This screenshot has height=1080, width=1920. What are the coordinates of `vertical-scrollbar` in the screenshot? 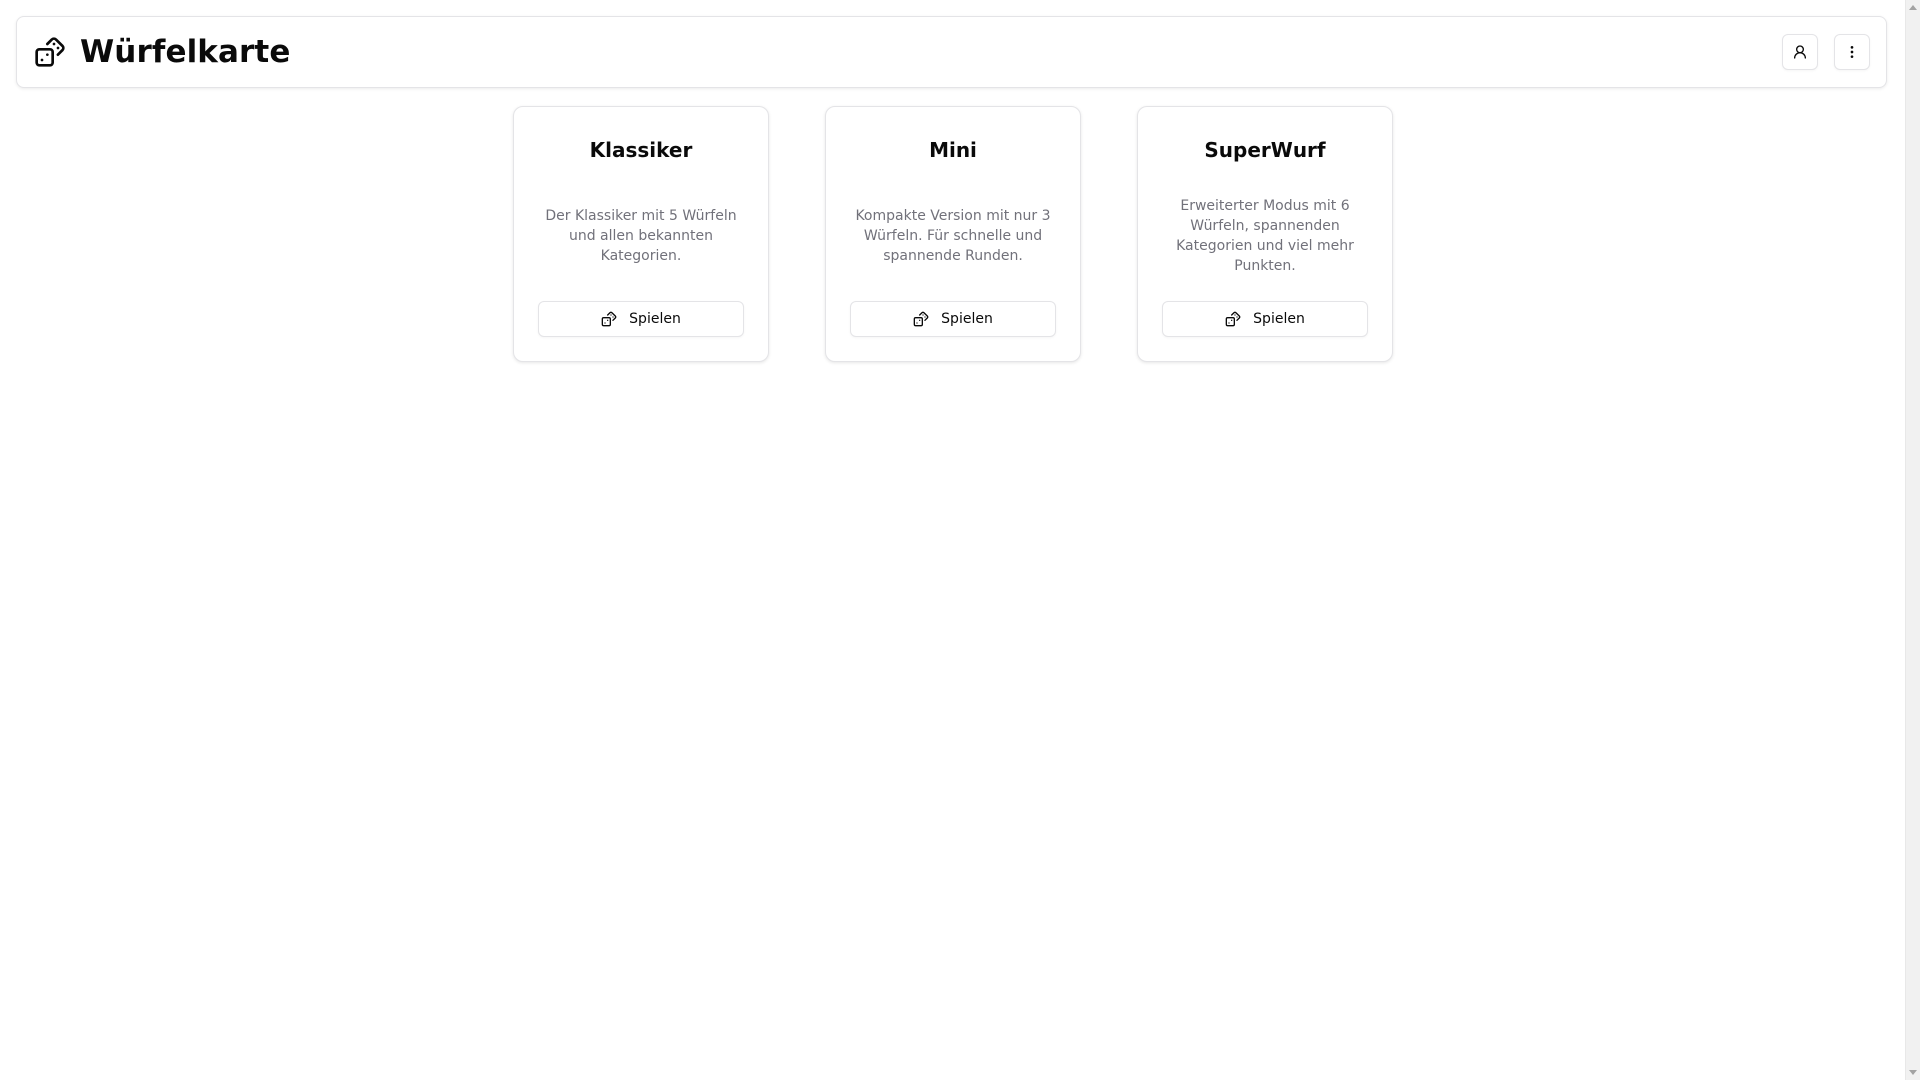 It's located at (1912, 540).